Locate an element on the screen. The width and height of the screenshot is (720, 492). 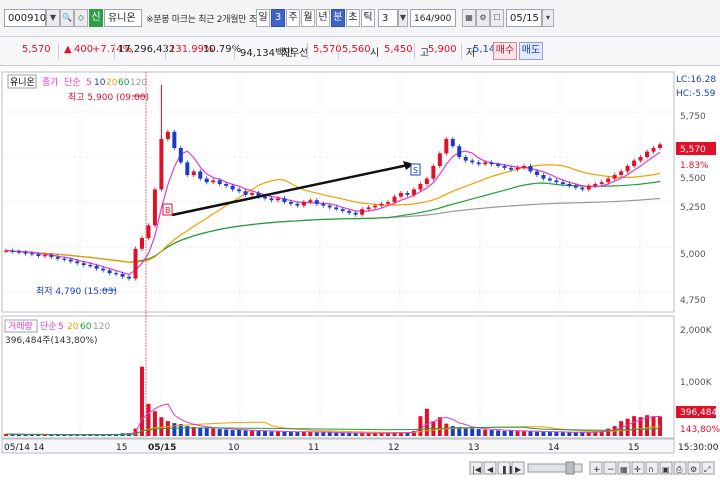
stock-code-input: 000910 is located at coordinates (25, 18).